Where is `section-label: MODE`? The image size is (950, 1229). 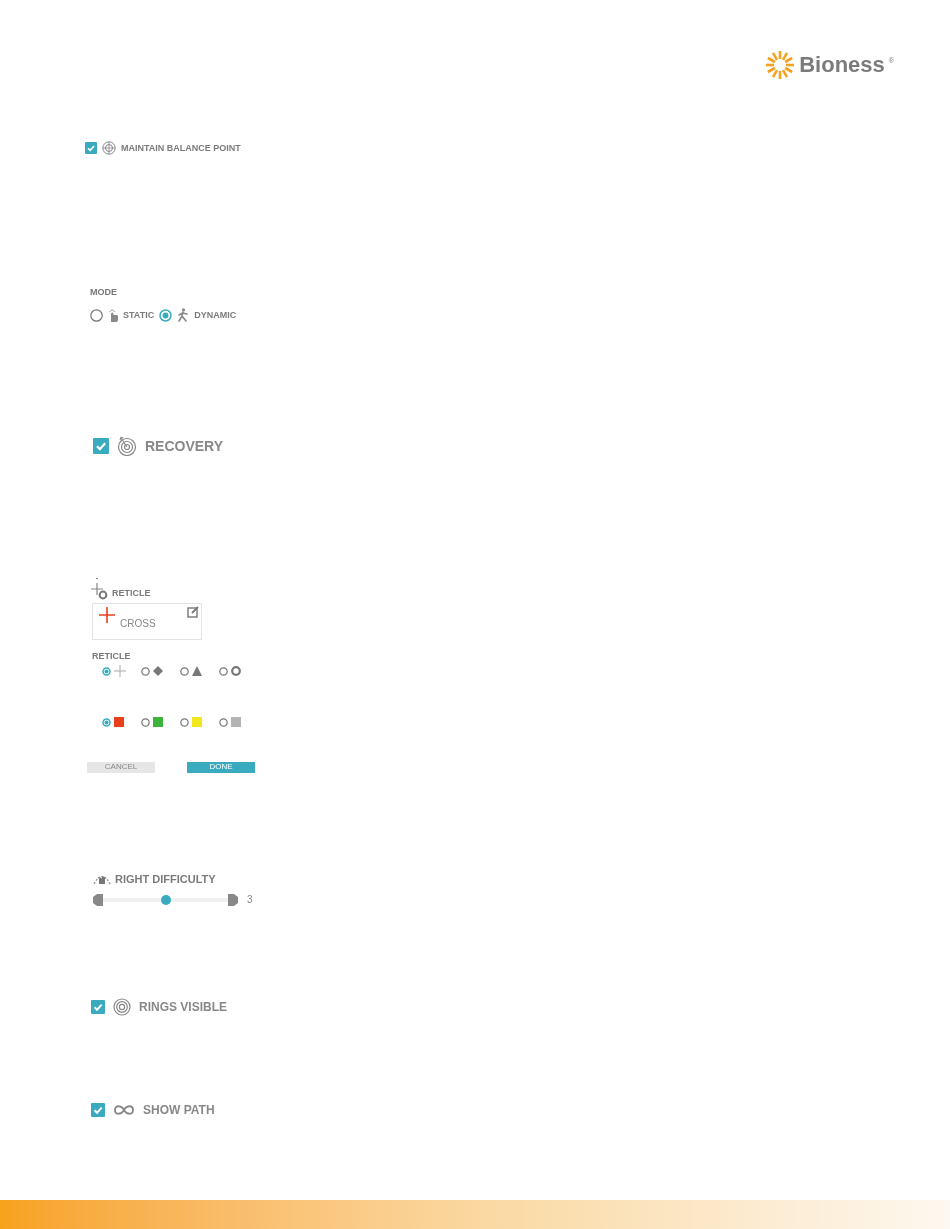
section-label: MODE is located at coordinates (103, 292).